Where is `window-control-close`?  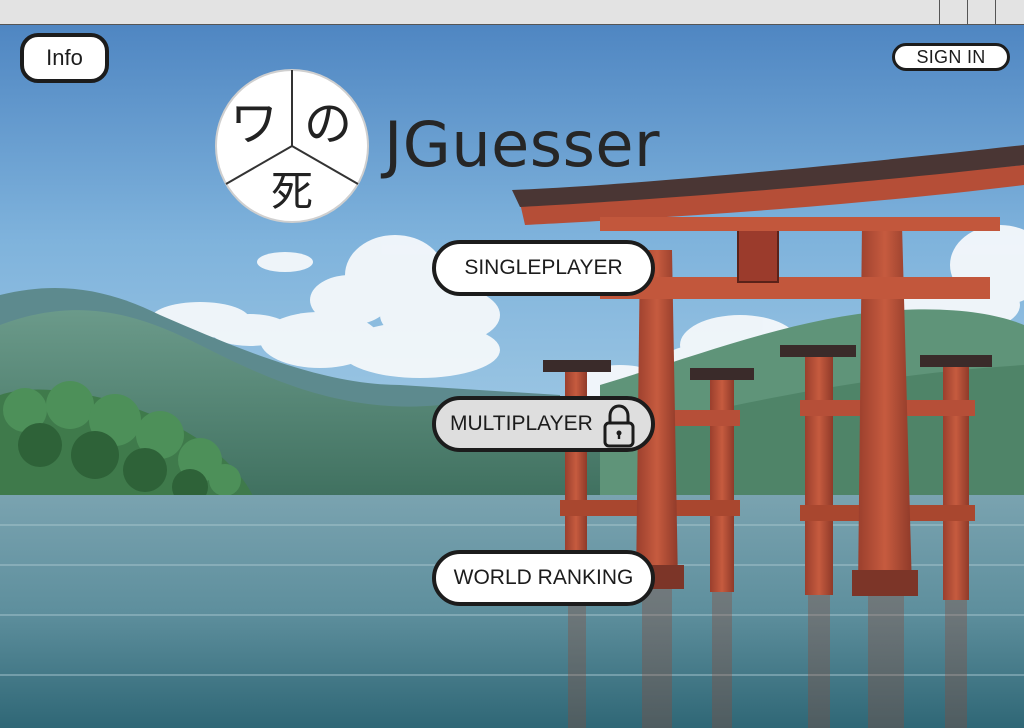 window-control-close is located at coordinates (1009, 12).